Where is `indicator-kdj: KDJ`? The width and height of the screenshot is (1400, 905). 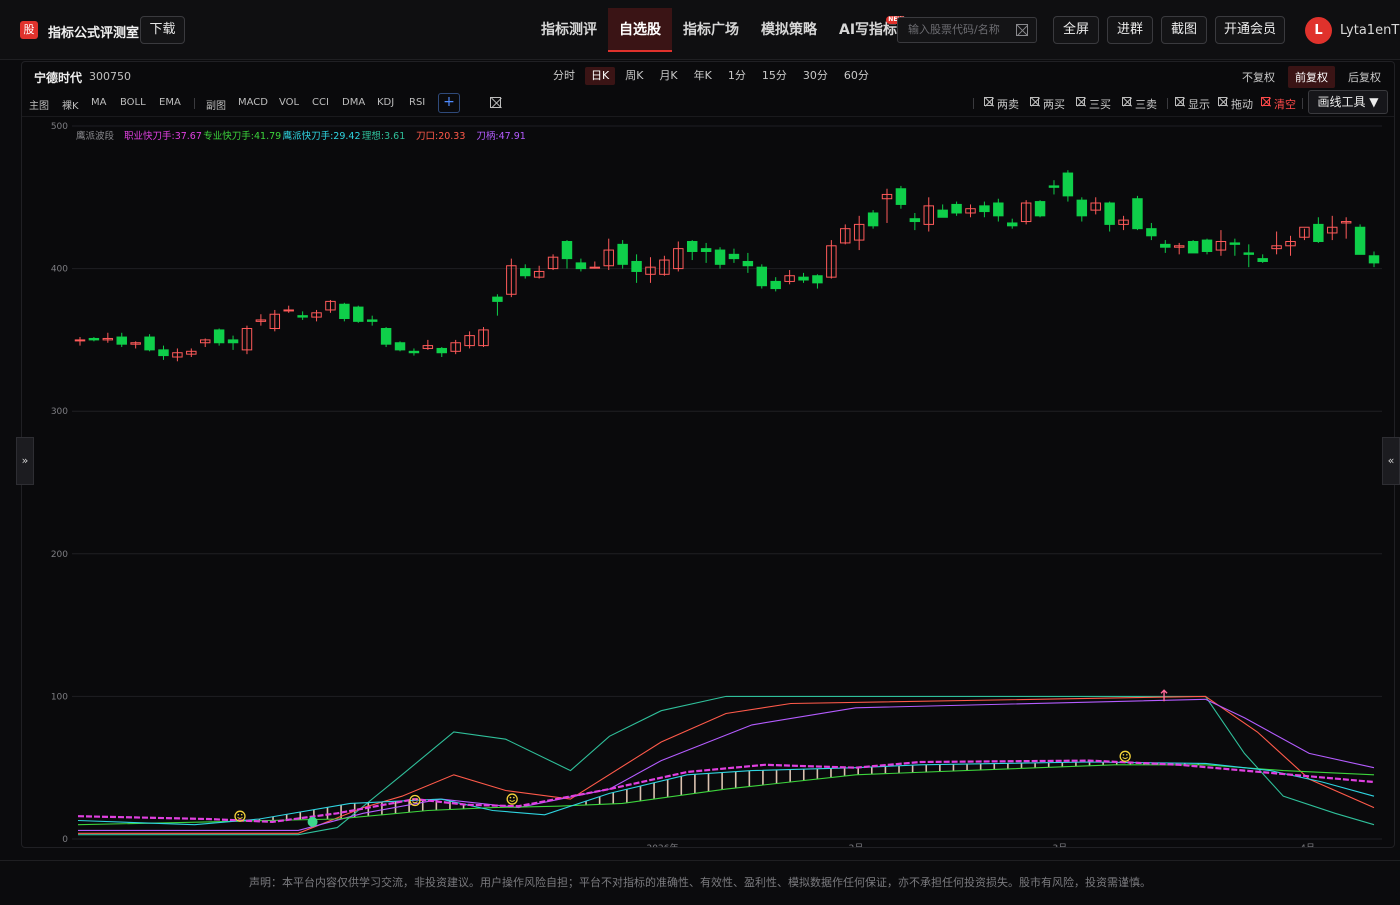 indicator-kdj: KDJ is located at coordinates (385, 102).